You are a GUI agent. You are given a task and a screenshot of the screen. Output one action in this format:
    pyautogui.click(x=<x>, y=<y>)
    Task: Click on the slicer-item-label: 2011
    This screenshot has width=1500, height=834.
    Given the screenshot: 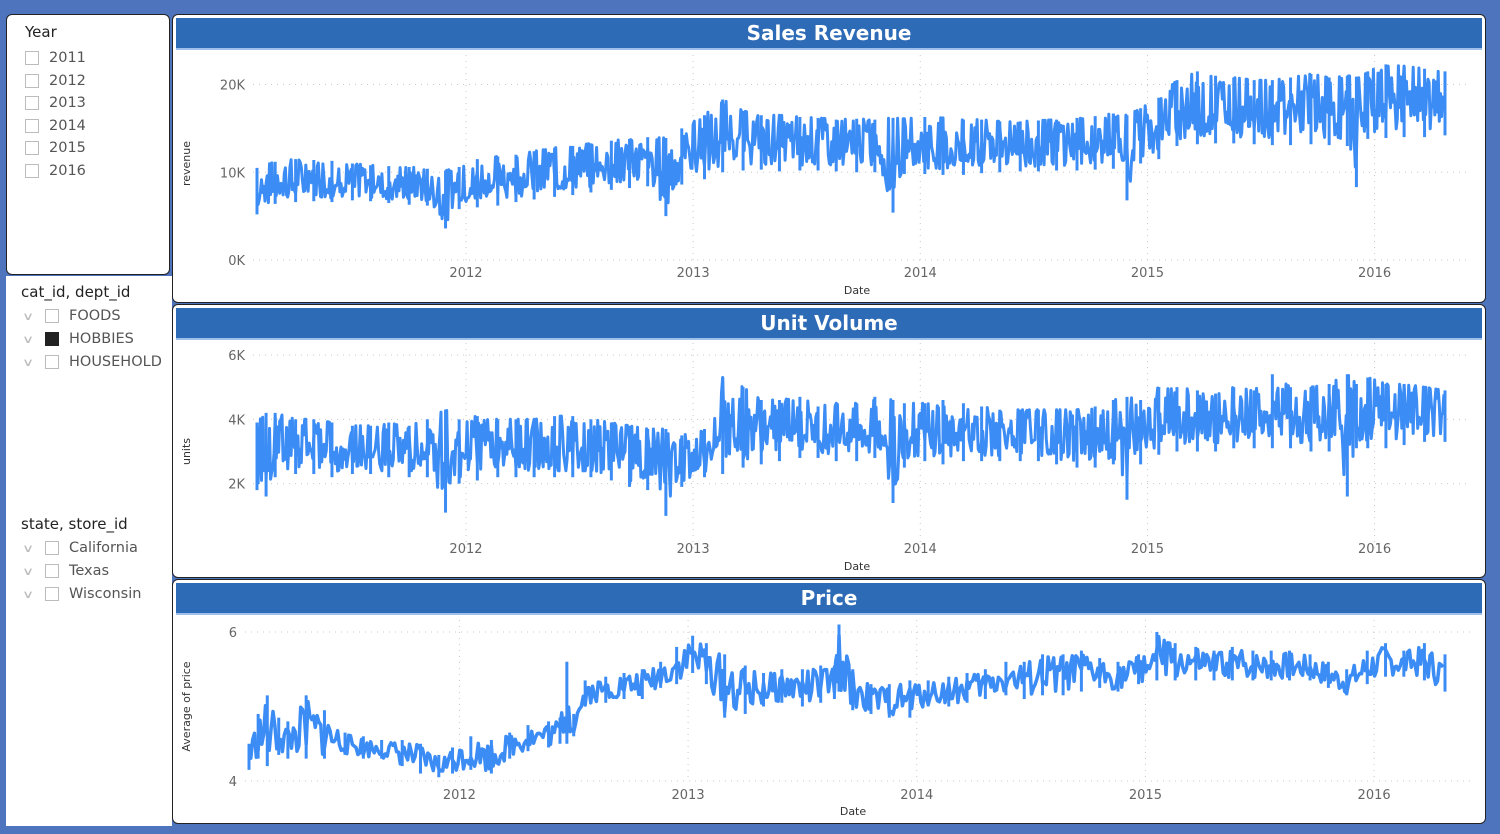 What is the action you would take?
    pyautogui.click(x=67, y=58)
    